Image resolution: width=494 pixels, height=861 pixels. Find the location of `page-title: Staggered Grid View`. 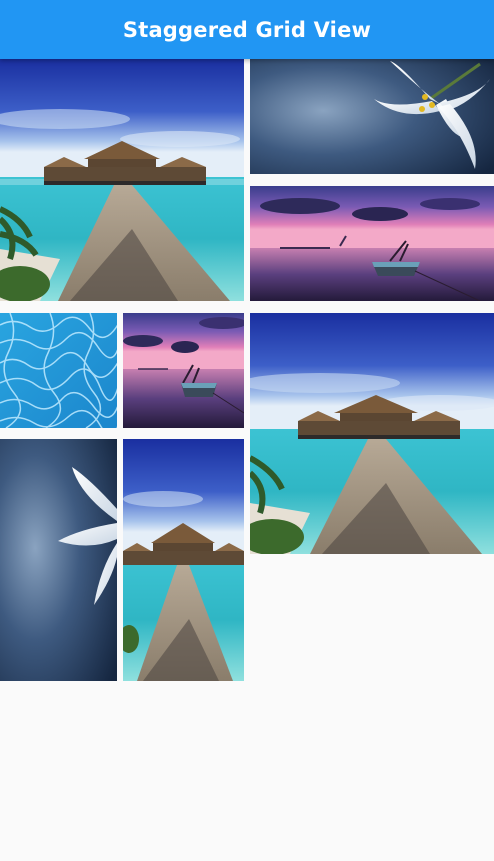

page-title: Staggered Grid View is located at coordinates (247, 29).